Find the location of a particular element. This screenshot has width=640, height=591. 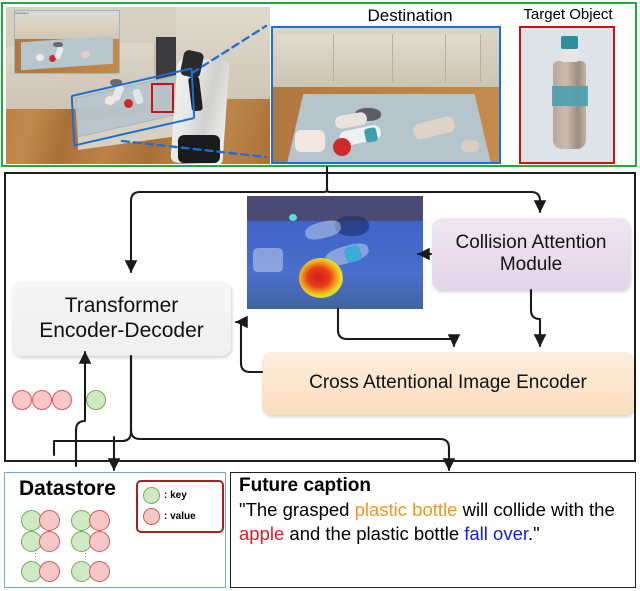

inset-object-mug is located at coordinates (40, 57).